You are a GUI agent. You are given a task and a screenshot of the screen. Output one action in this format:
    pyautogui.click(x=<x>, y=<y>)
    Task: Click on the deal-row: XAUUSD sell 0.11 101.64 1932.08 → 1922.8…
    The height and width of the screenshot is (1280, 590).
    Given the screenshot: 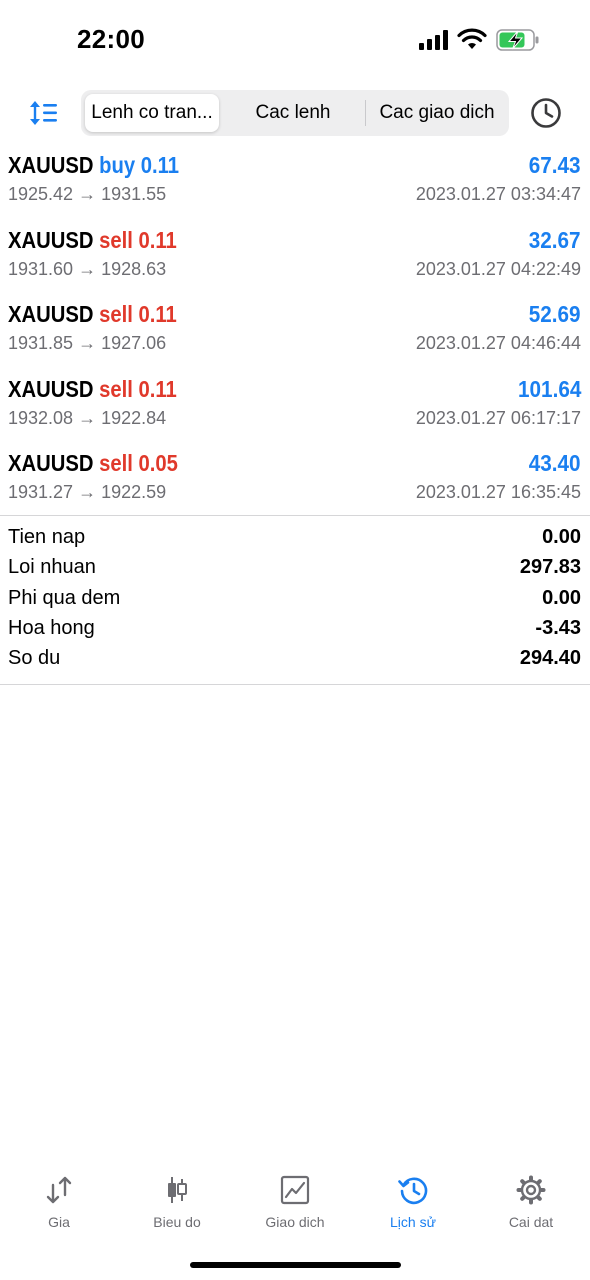 What is the action you would take?
    pyautogui.click(x=295, y=408)
    